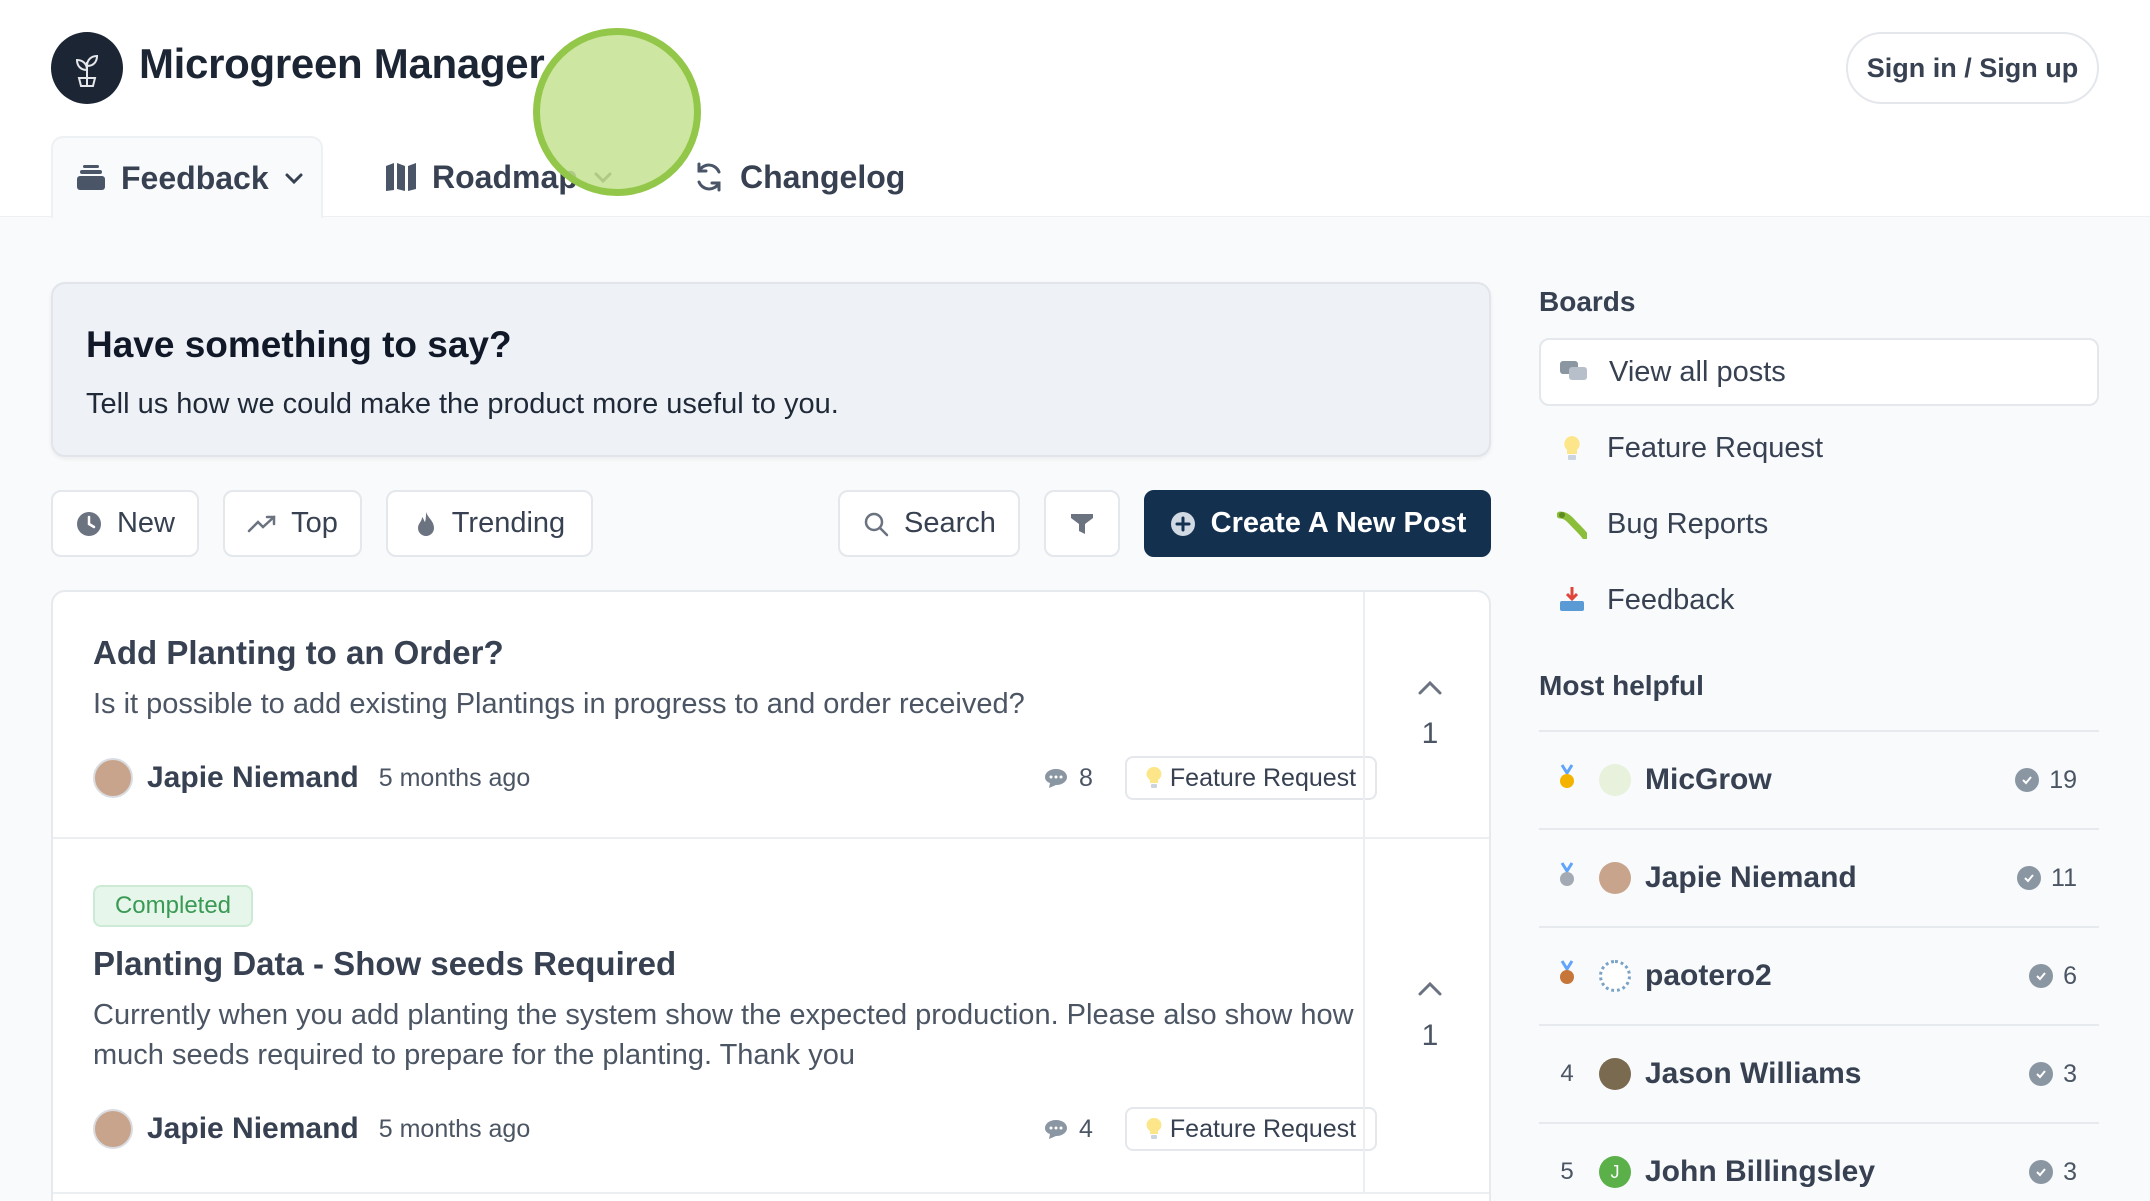 The height and width of the screenshot is (1201, 2150). Describe the element at coordinates (1819, 372) in the screenshot. I see `board-view-all: View all posts` at that location.